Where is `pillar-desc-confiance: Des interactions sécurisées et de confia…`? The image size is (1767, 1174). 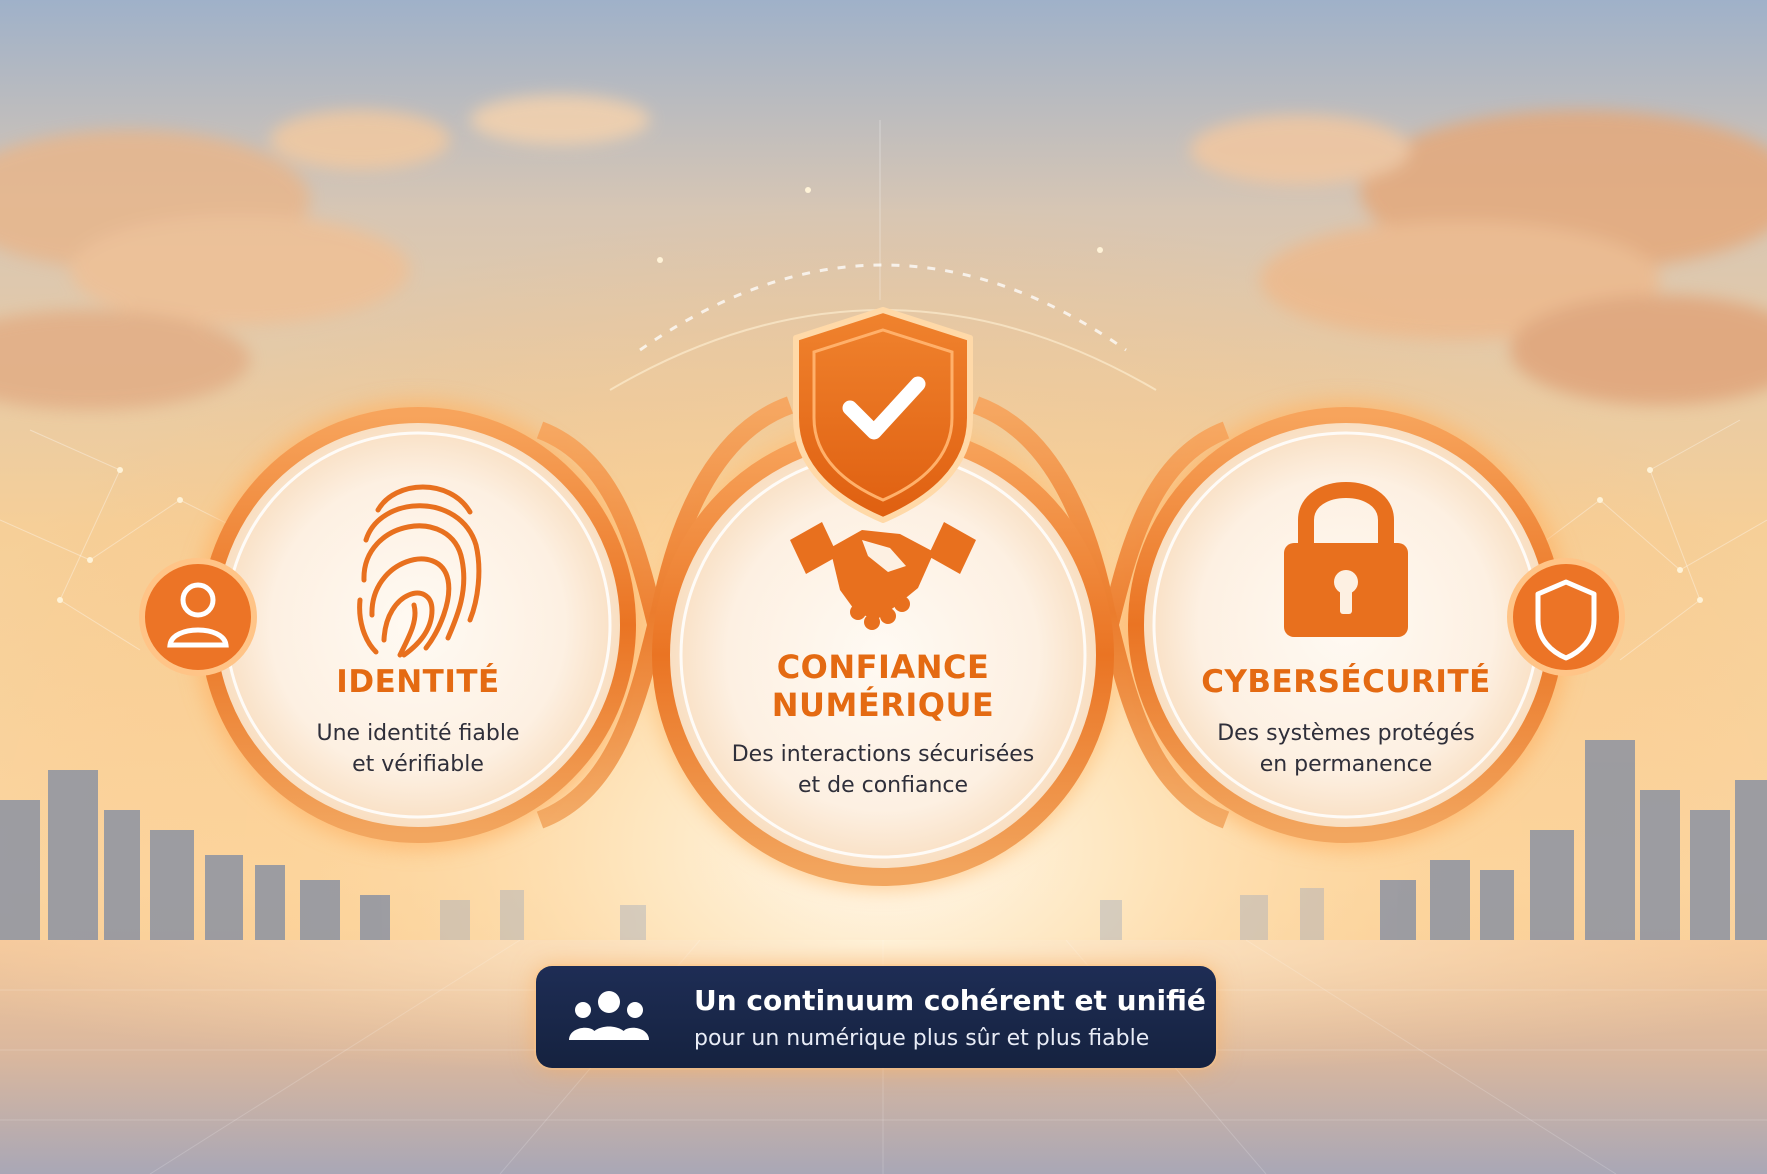
pillar-desc-confiance: Des interactions sécurisées et de confia… is located at coordinates (883, 770).